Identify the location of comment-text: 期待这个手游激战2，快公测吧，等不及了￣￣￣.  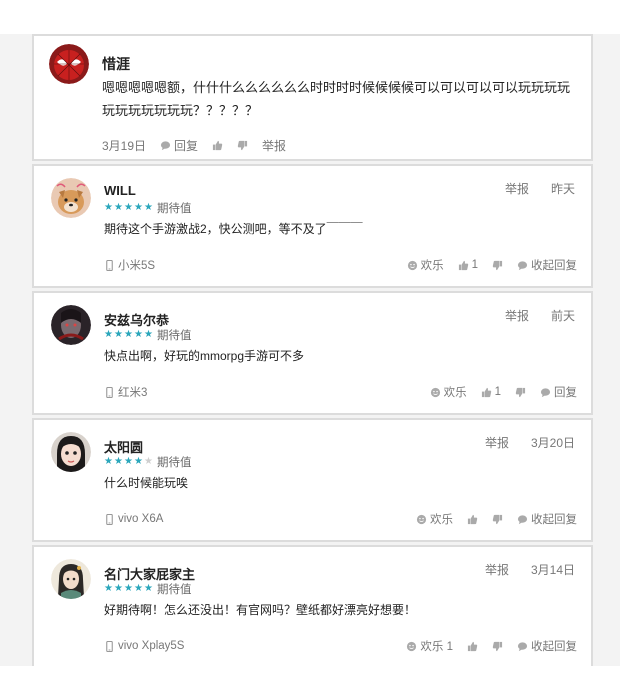
(233, 229).